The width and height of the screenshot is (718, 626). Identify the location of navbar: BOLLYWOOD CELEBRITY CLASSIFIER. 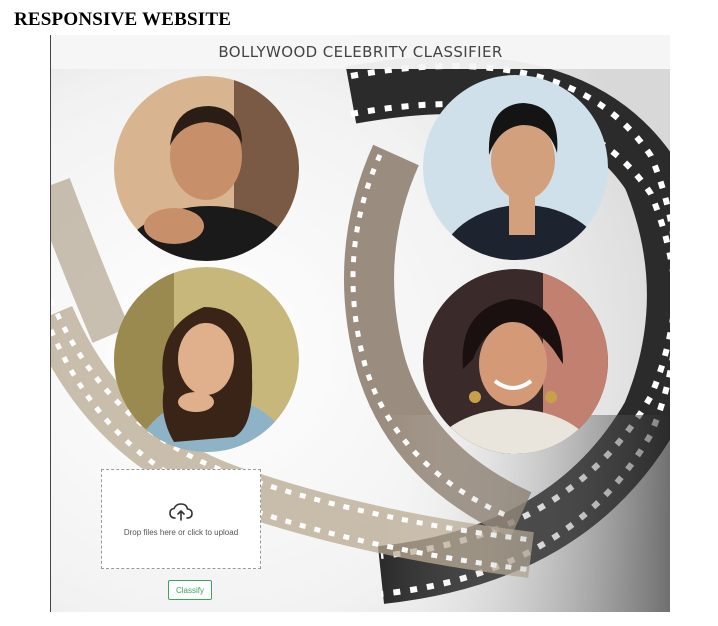
(360, 52).